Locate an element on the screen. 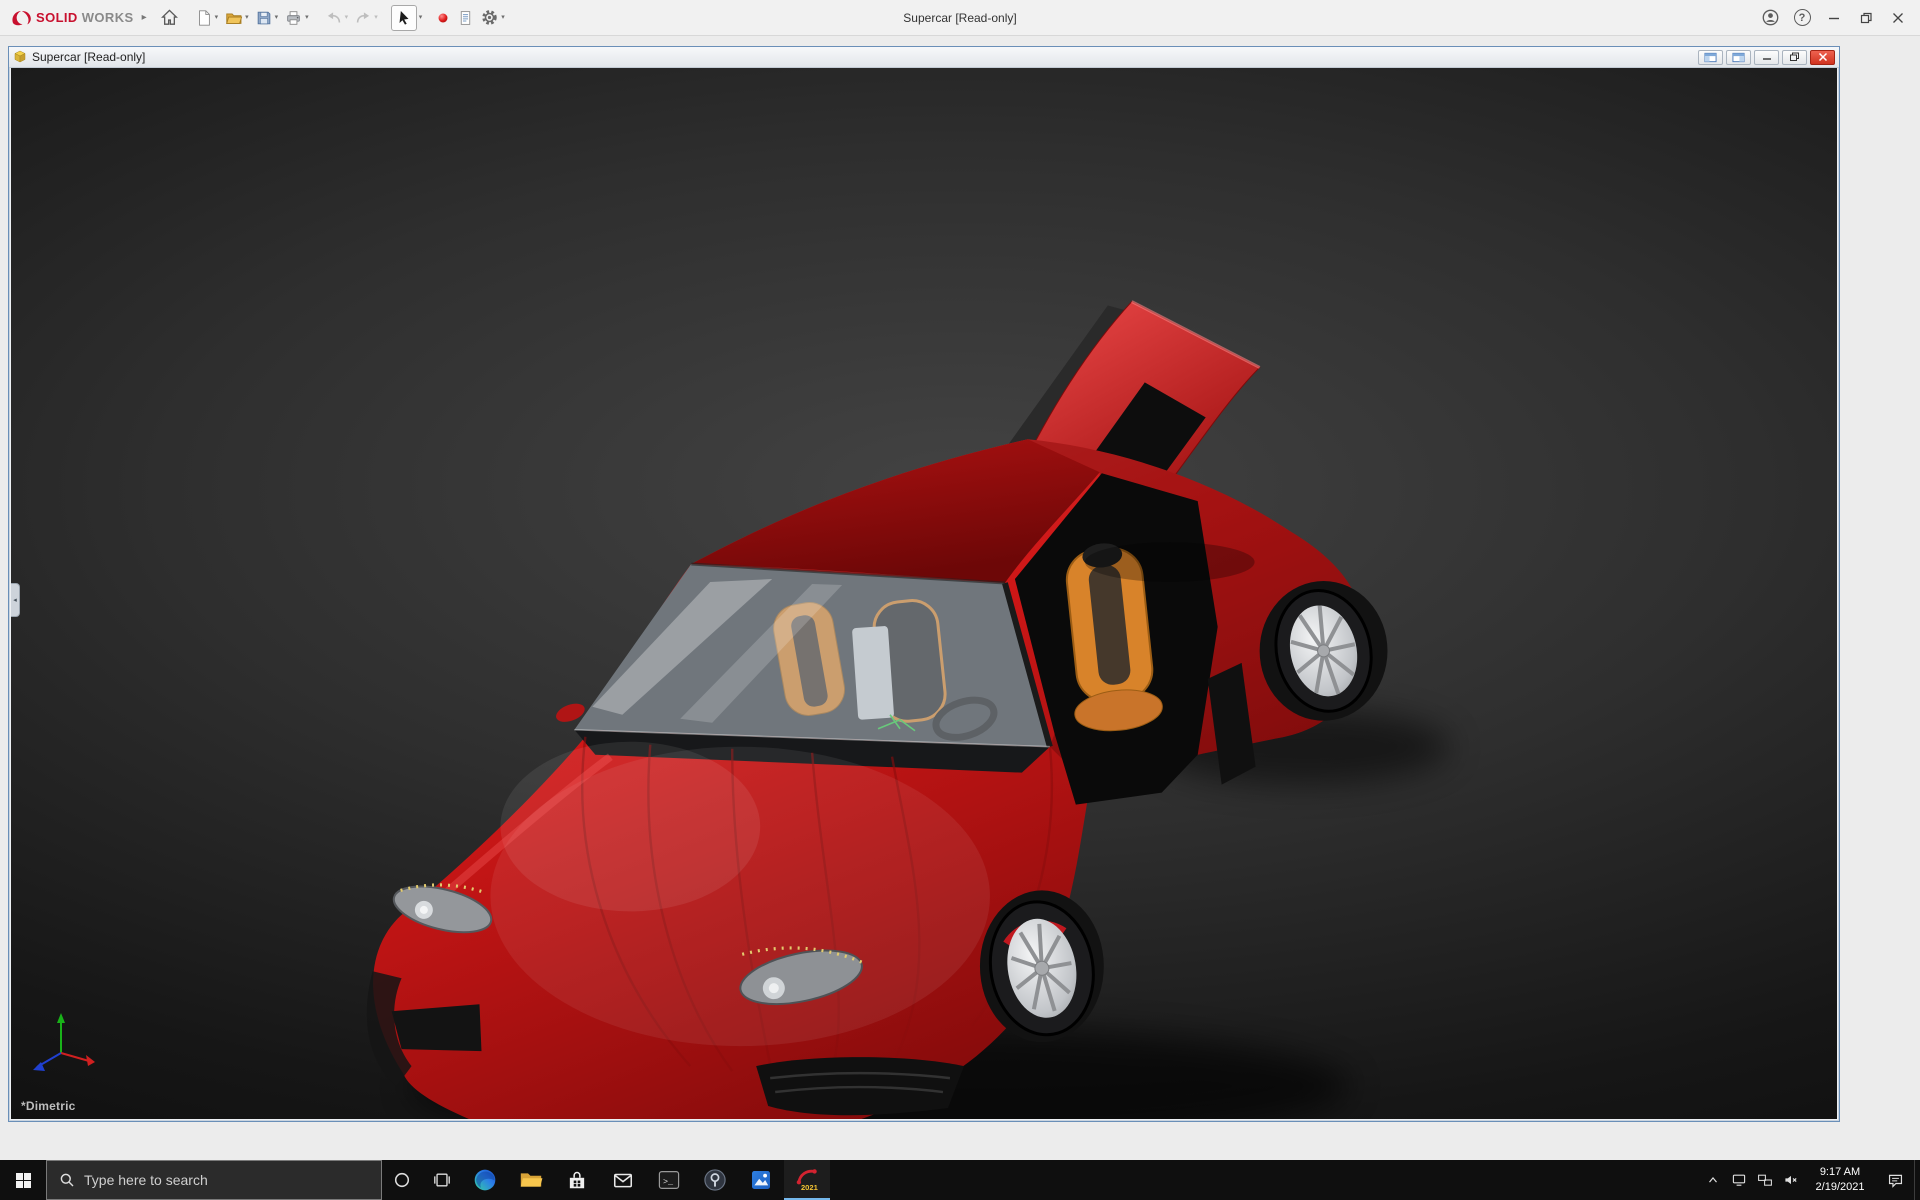 This screenshot has height=1200, width=1920. doc-restore-icon is located at coordinates (1794, 56).